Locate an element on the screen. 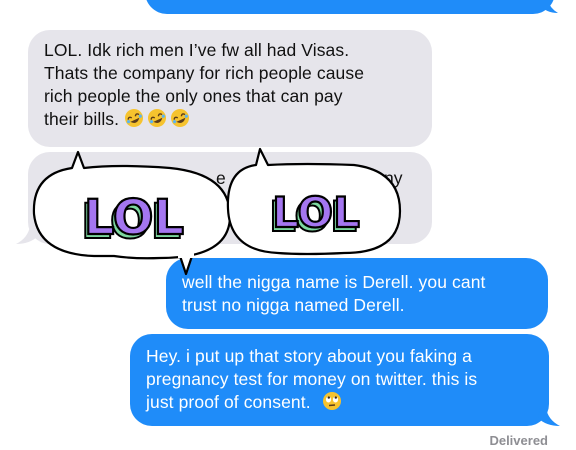 The width and height of the screenshot is (576, 450). message-line: rich people the only ones that can pay is located at coordinates (193, 96).